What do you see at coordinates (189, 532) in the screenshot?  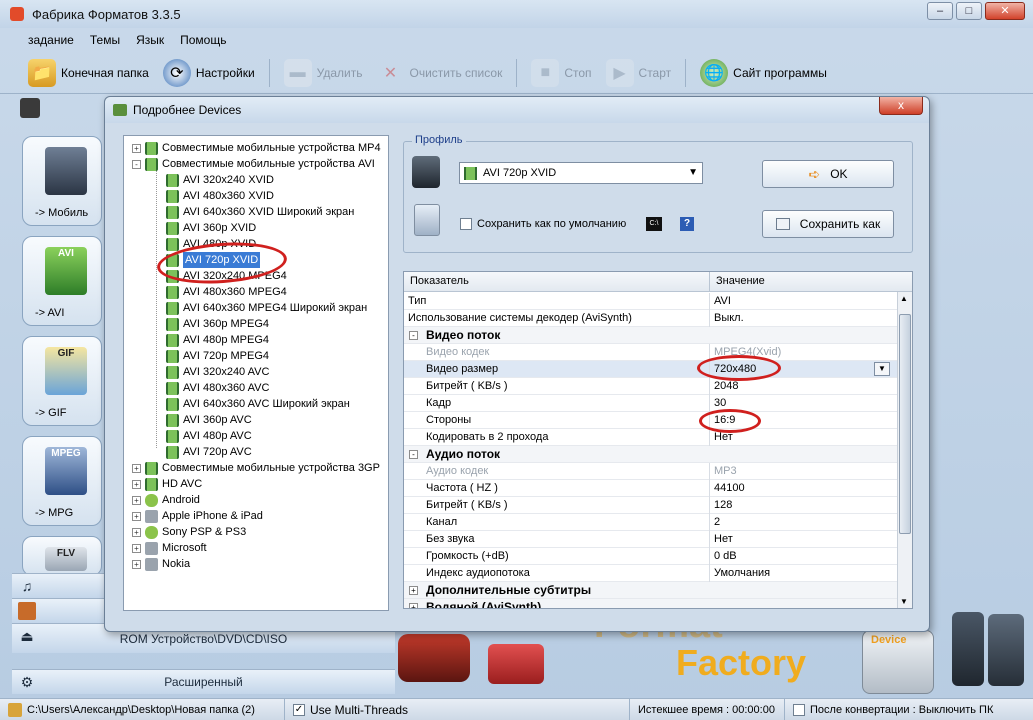 I see `tree-item: + Sony PSP & PS3` at bounding box center [189, 532].